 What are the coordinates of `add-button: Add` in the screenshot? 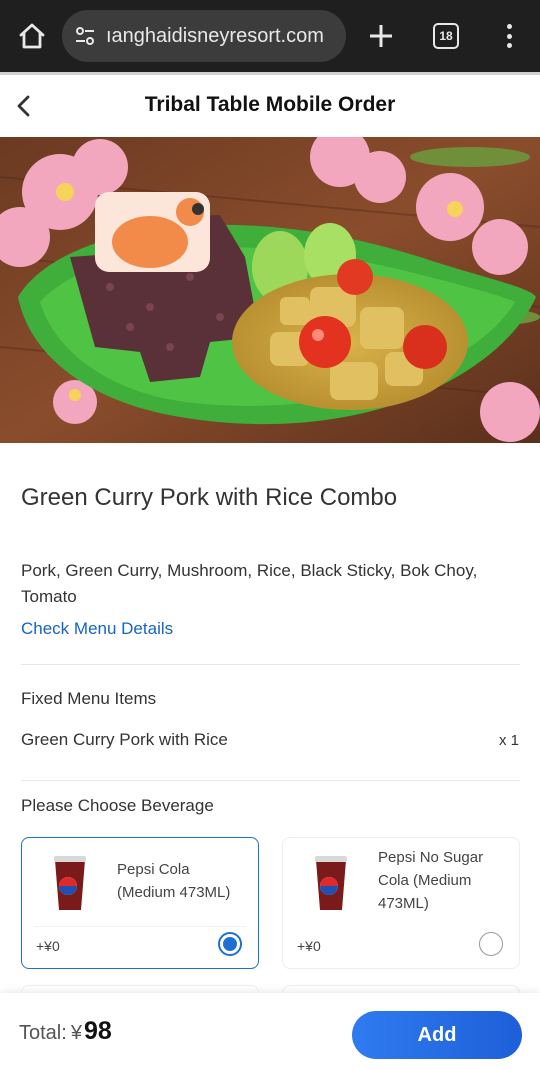 It's located at (437, 1035).